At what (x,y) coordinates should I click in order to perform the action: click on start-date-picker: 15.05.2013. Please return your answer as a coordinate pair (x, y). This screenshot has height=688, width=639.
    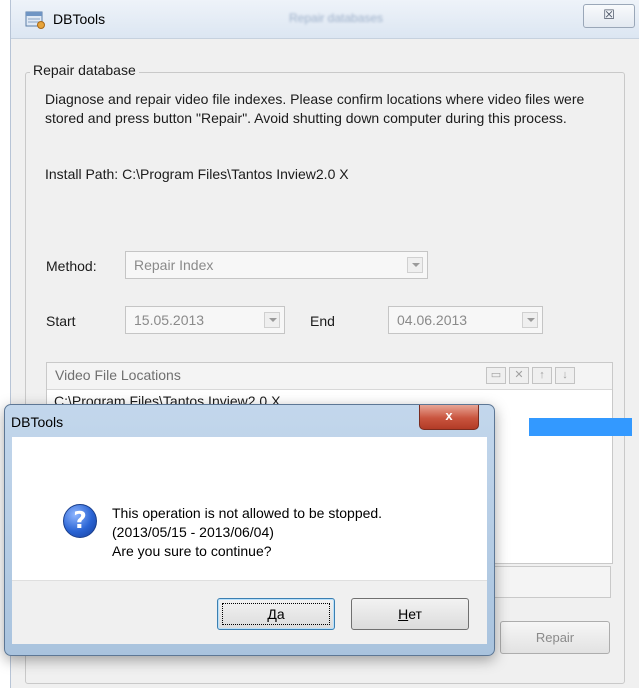
    Looking at the image, I should click on (205, 320).